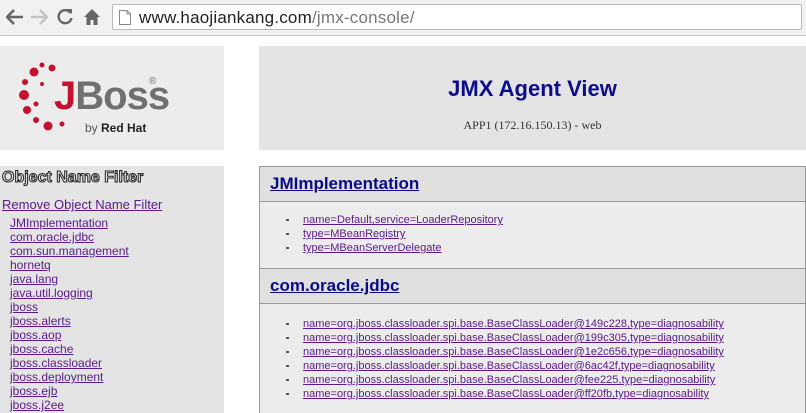  What do you see at coordinates (354, 234) in the screenshot?
I see `mbean-link: type=MBeanRegistry` at bounding box center [354, 234].